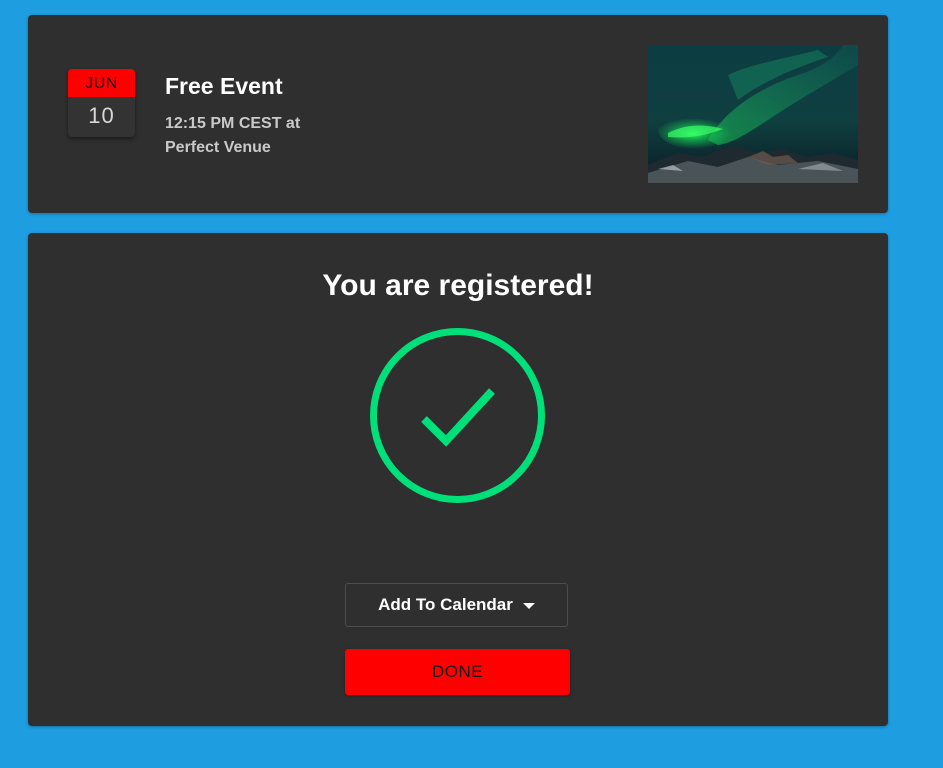 This screenshot has width=943, height=768. I want to click on chevron-down-icon, so click(528, 606).